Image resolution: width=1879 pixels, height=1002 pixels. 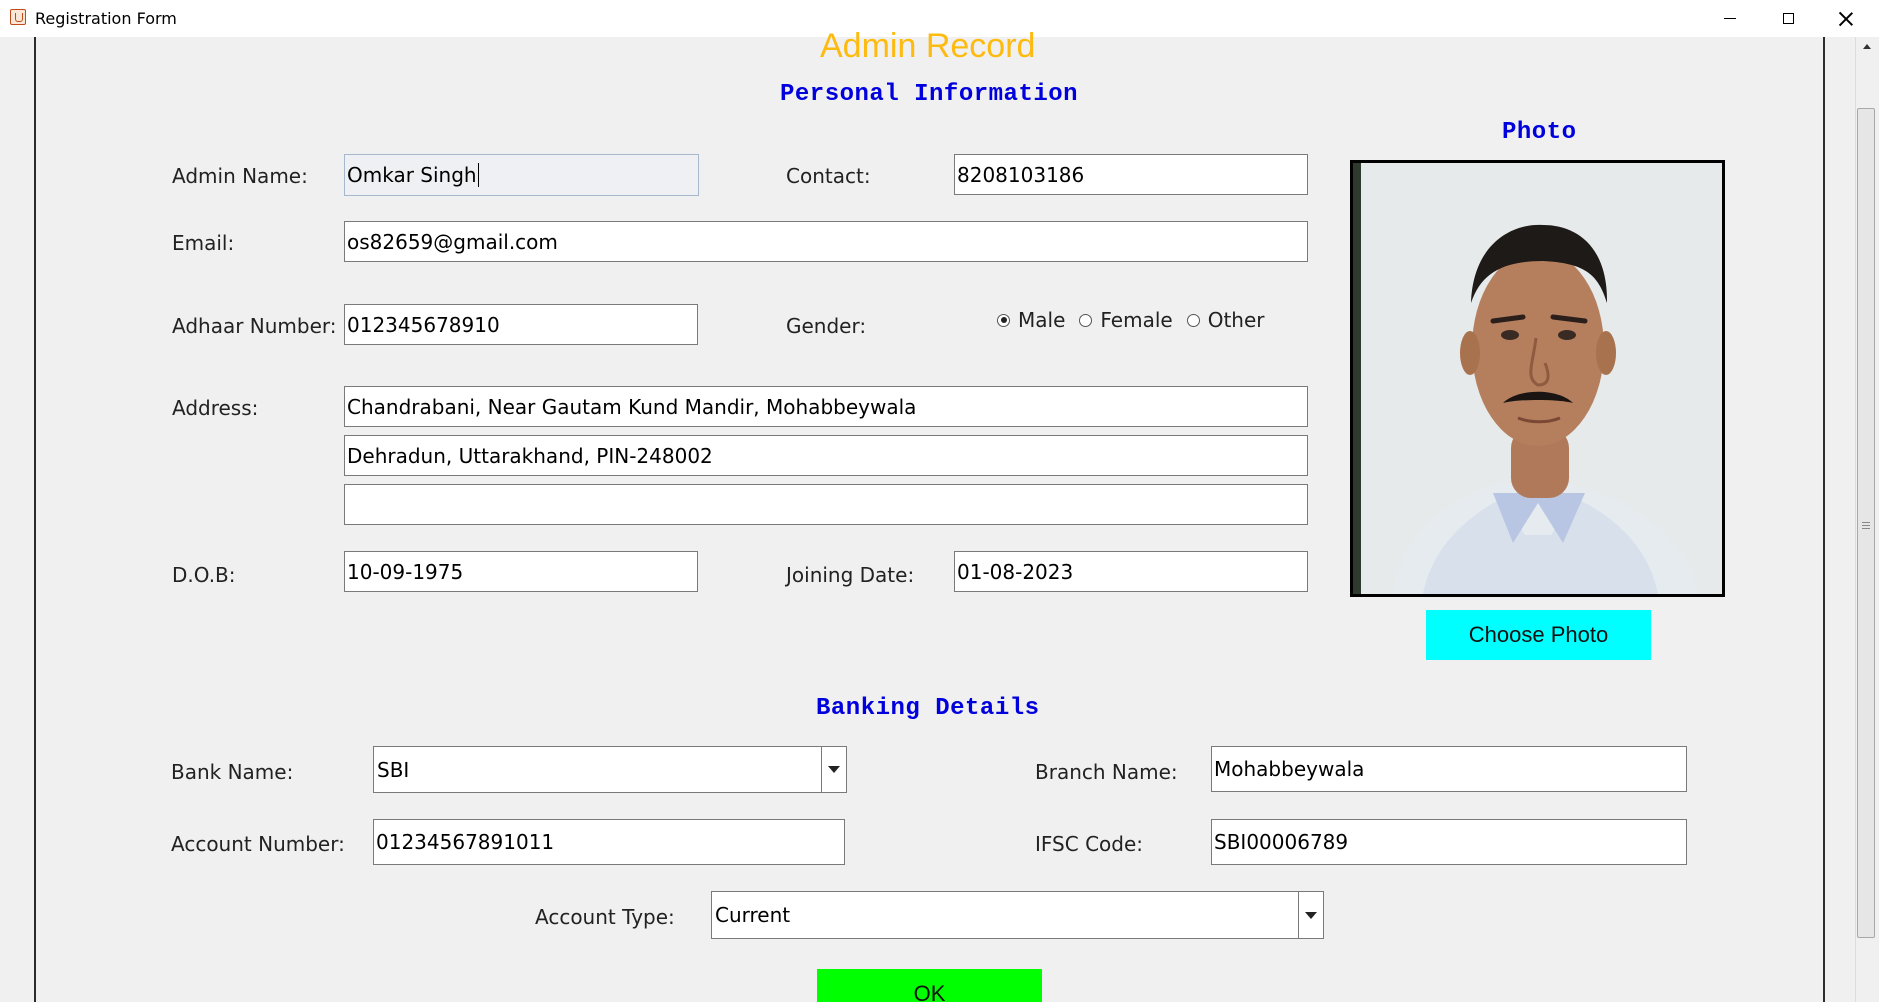 What do you see at coordinates (609, 842) in the screenshot?
I see `account-number-input: 01234567891011` at bounding box center [609, 842].